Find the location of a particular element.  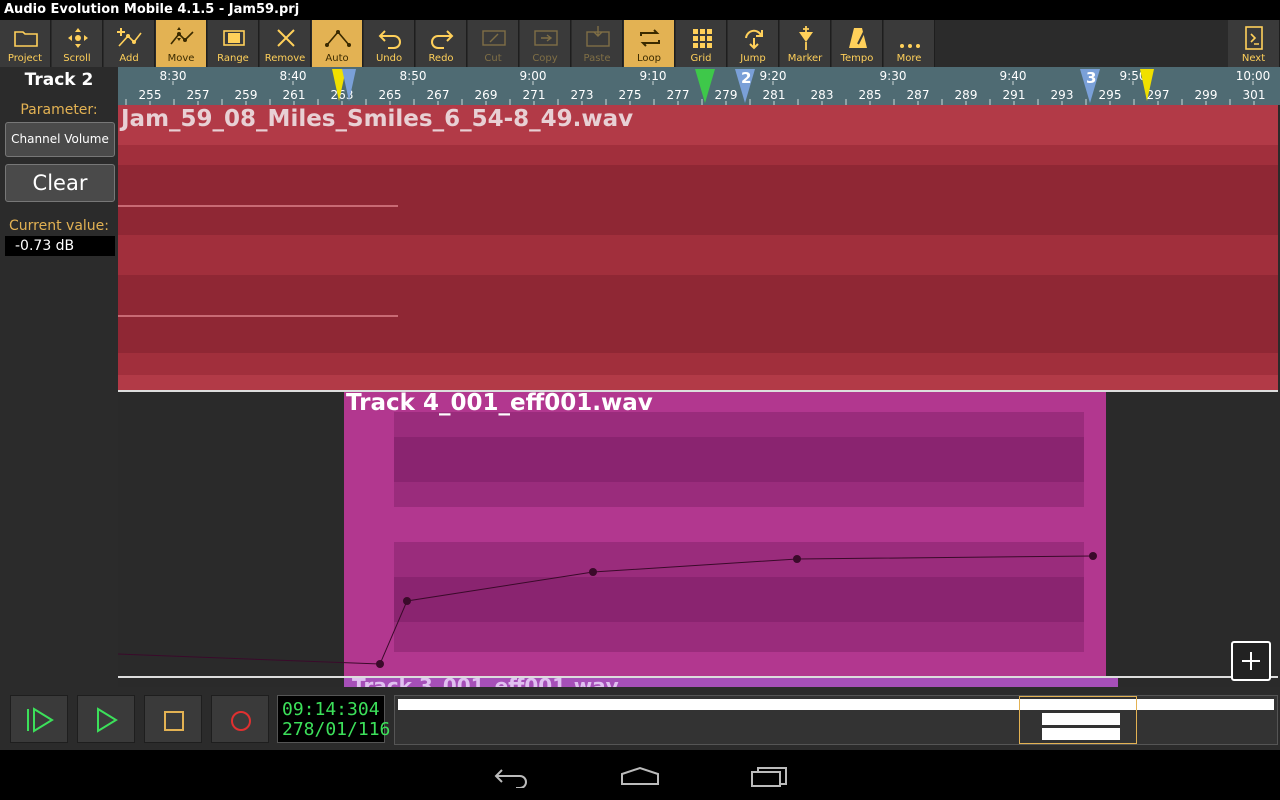

auto-label: Auto is located at coordinates (337, 58).